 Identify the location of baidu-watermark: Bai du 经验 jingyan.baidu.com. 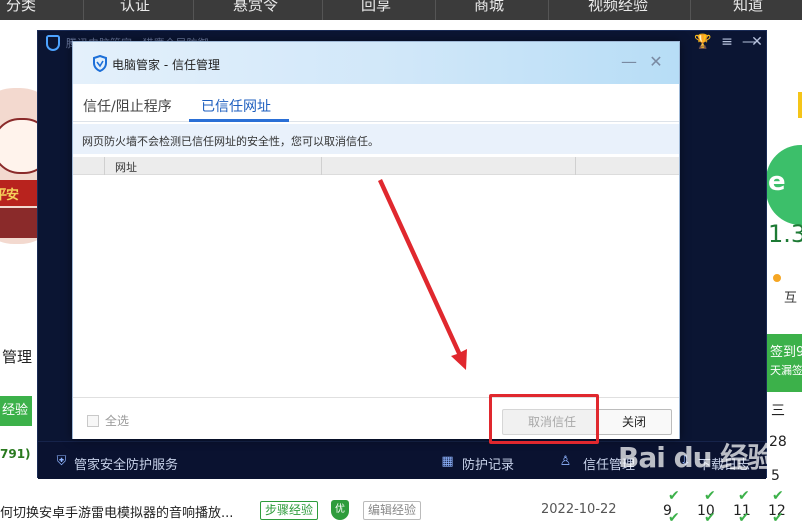
(696, 467).